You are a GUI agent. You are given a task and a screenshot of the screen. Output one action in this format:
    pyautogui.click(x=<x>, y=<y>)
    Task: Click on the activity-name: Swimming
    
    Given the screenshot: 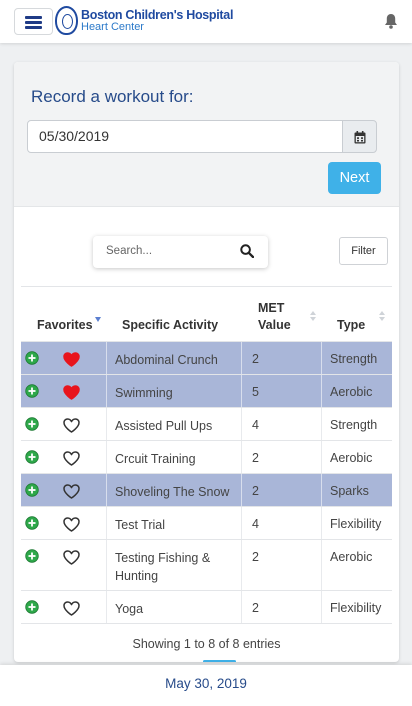 What is the action you would take?
    pyautogui.click(x=144, y=393)
    